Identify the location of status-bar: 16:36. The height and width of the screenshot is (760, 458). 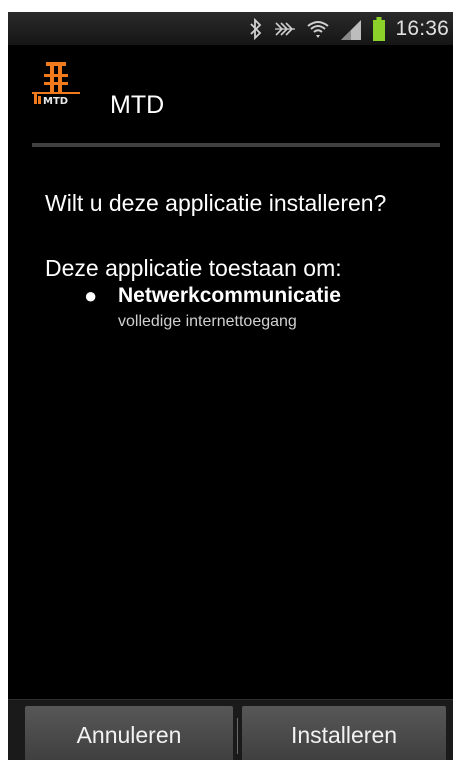
(230, 28).